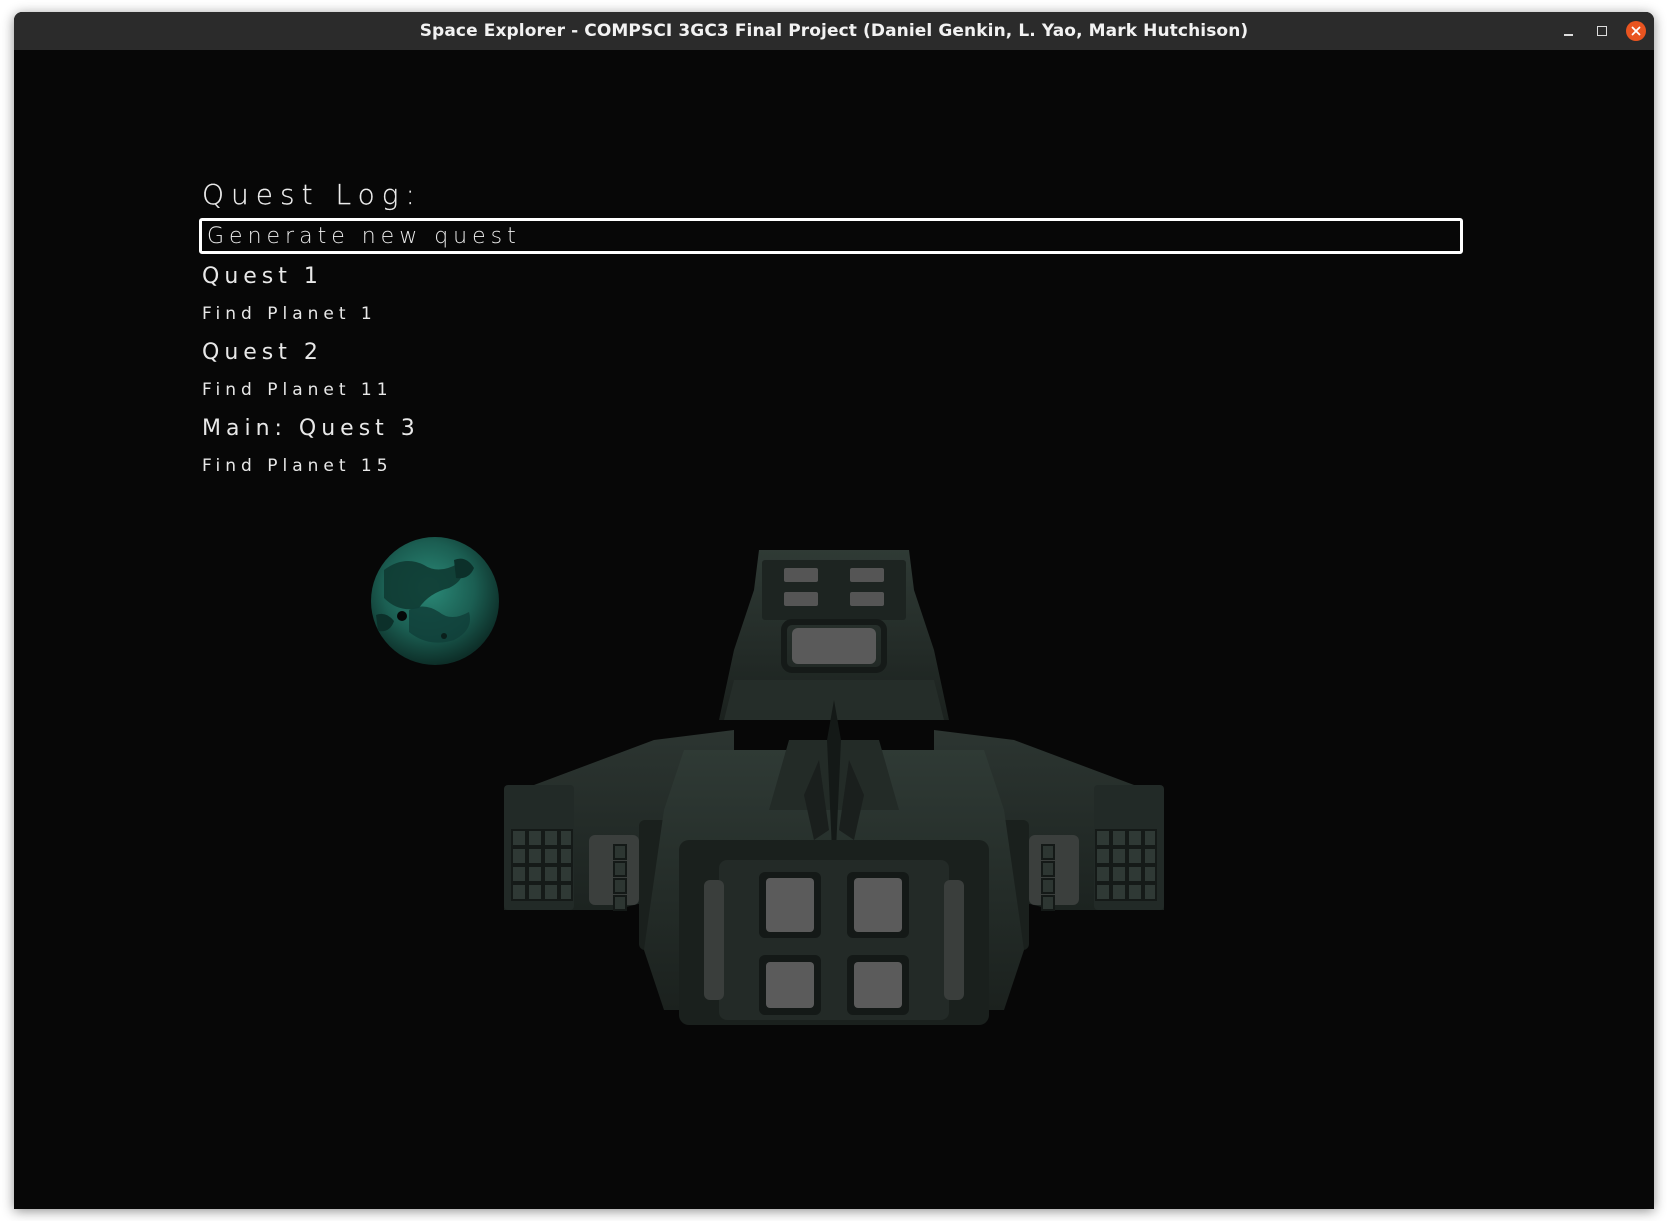  I want to click on close-button, so click(1636, 31).